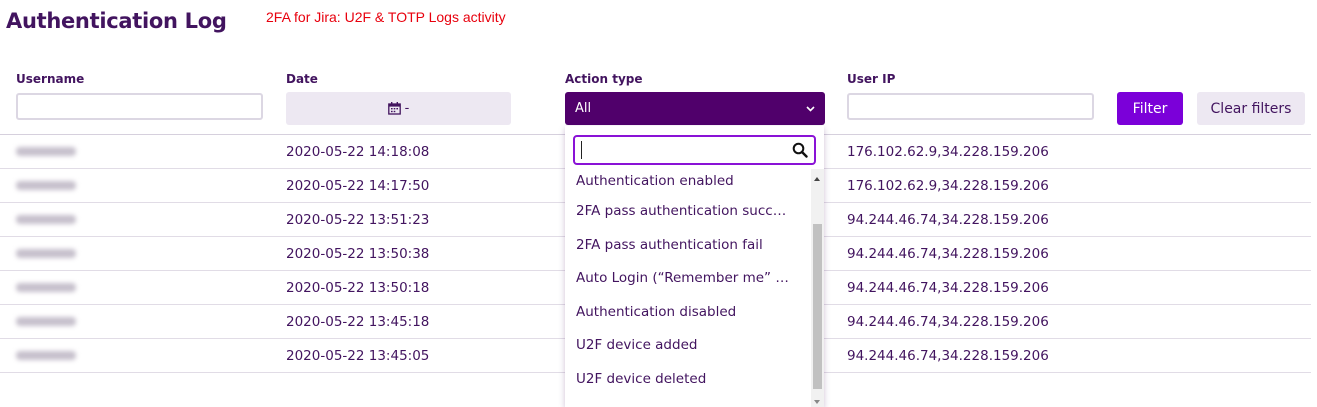 Image resolution: width=1317 pixels, height=407 pixels. What do you see at coordinates (810, 108) in the screenshot?
I see `chevron-down-icon` at bounding box center [810, 108].